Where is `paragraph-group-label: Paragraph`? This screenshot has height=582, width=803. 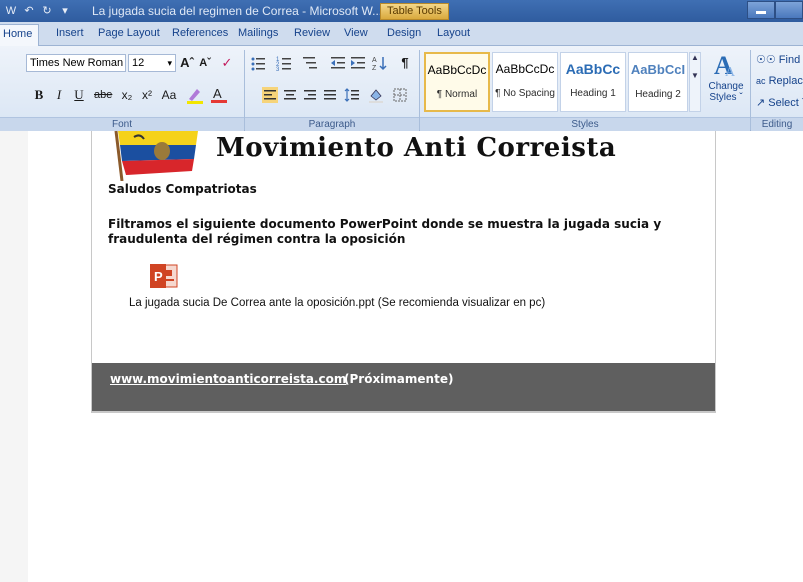
paragraph-group-label: Paragraph is located at coordinates (332, 124).